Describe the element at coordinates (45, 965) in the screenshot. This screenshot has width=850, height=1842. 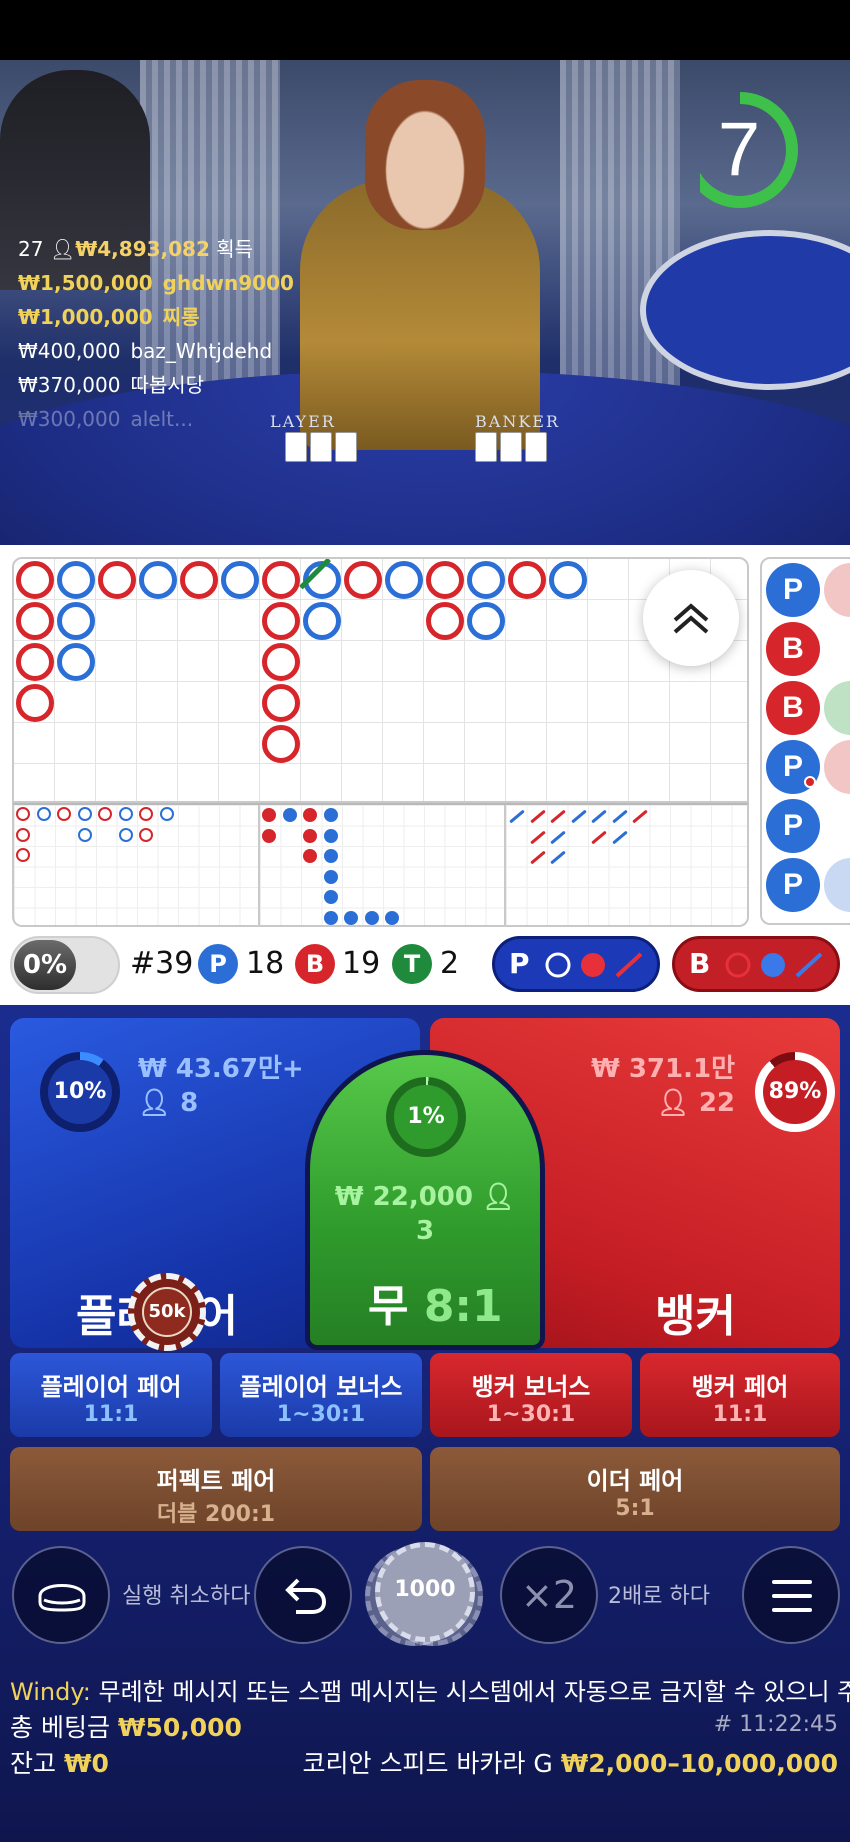
I see `percent-toggle-knob: 0%` at that location.